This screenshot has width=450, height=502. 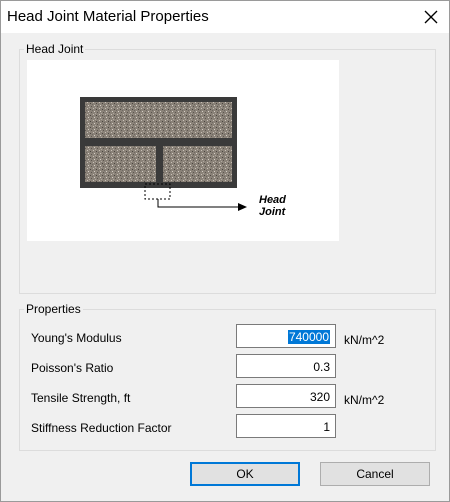 I want to click on tensile-strength-field: 320, so click(x=286, y=396).